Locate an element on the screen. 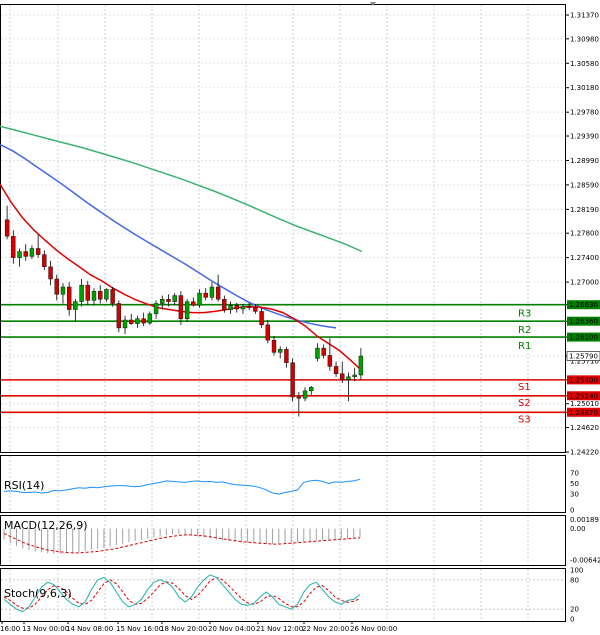  y-tick-label-6: 1.28990 is located at coordinates (584, 161).